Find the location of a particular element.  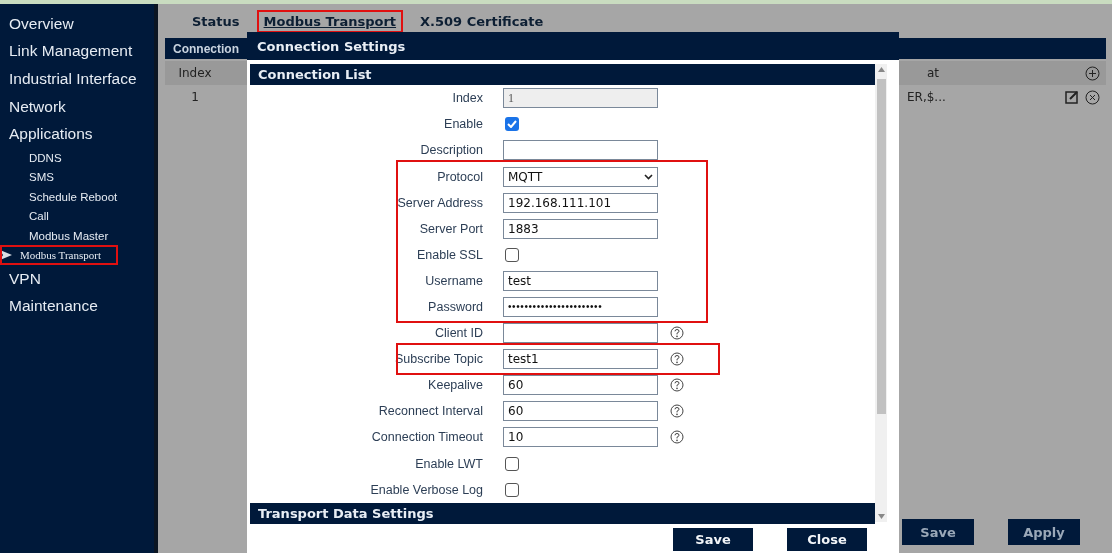

dialog-button: Close is located at coordinates (827, 539).